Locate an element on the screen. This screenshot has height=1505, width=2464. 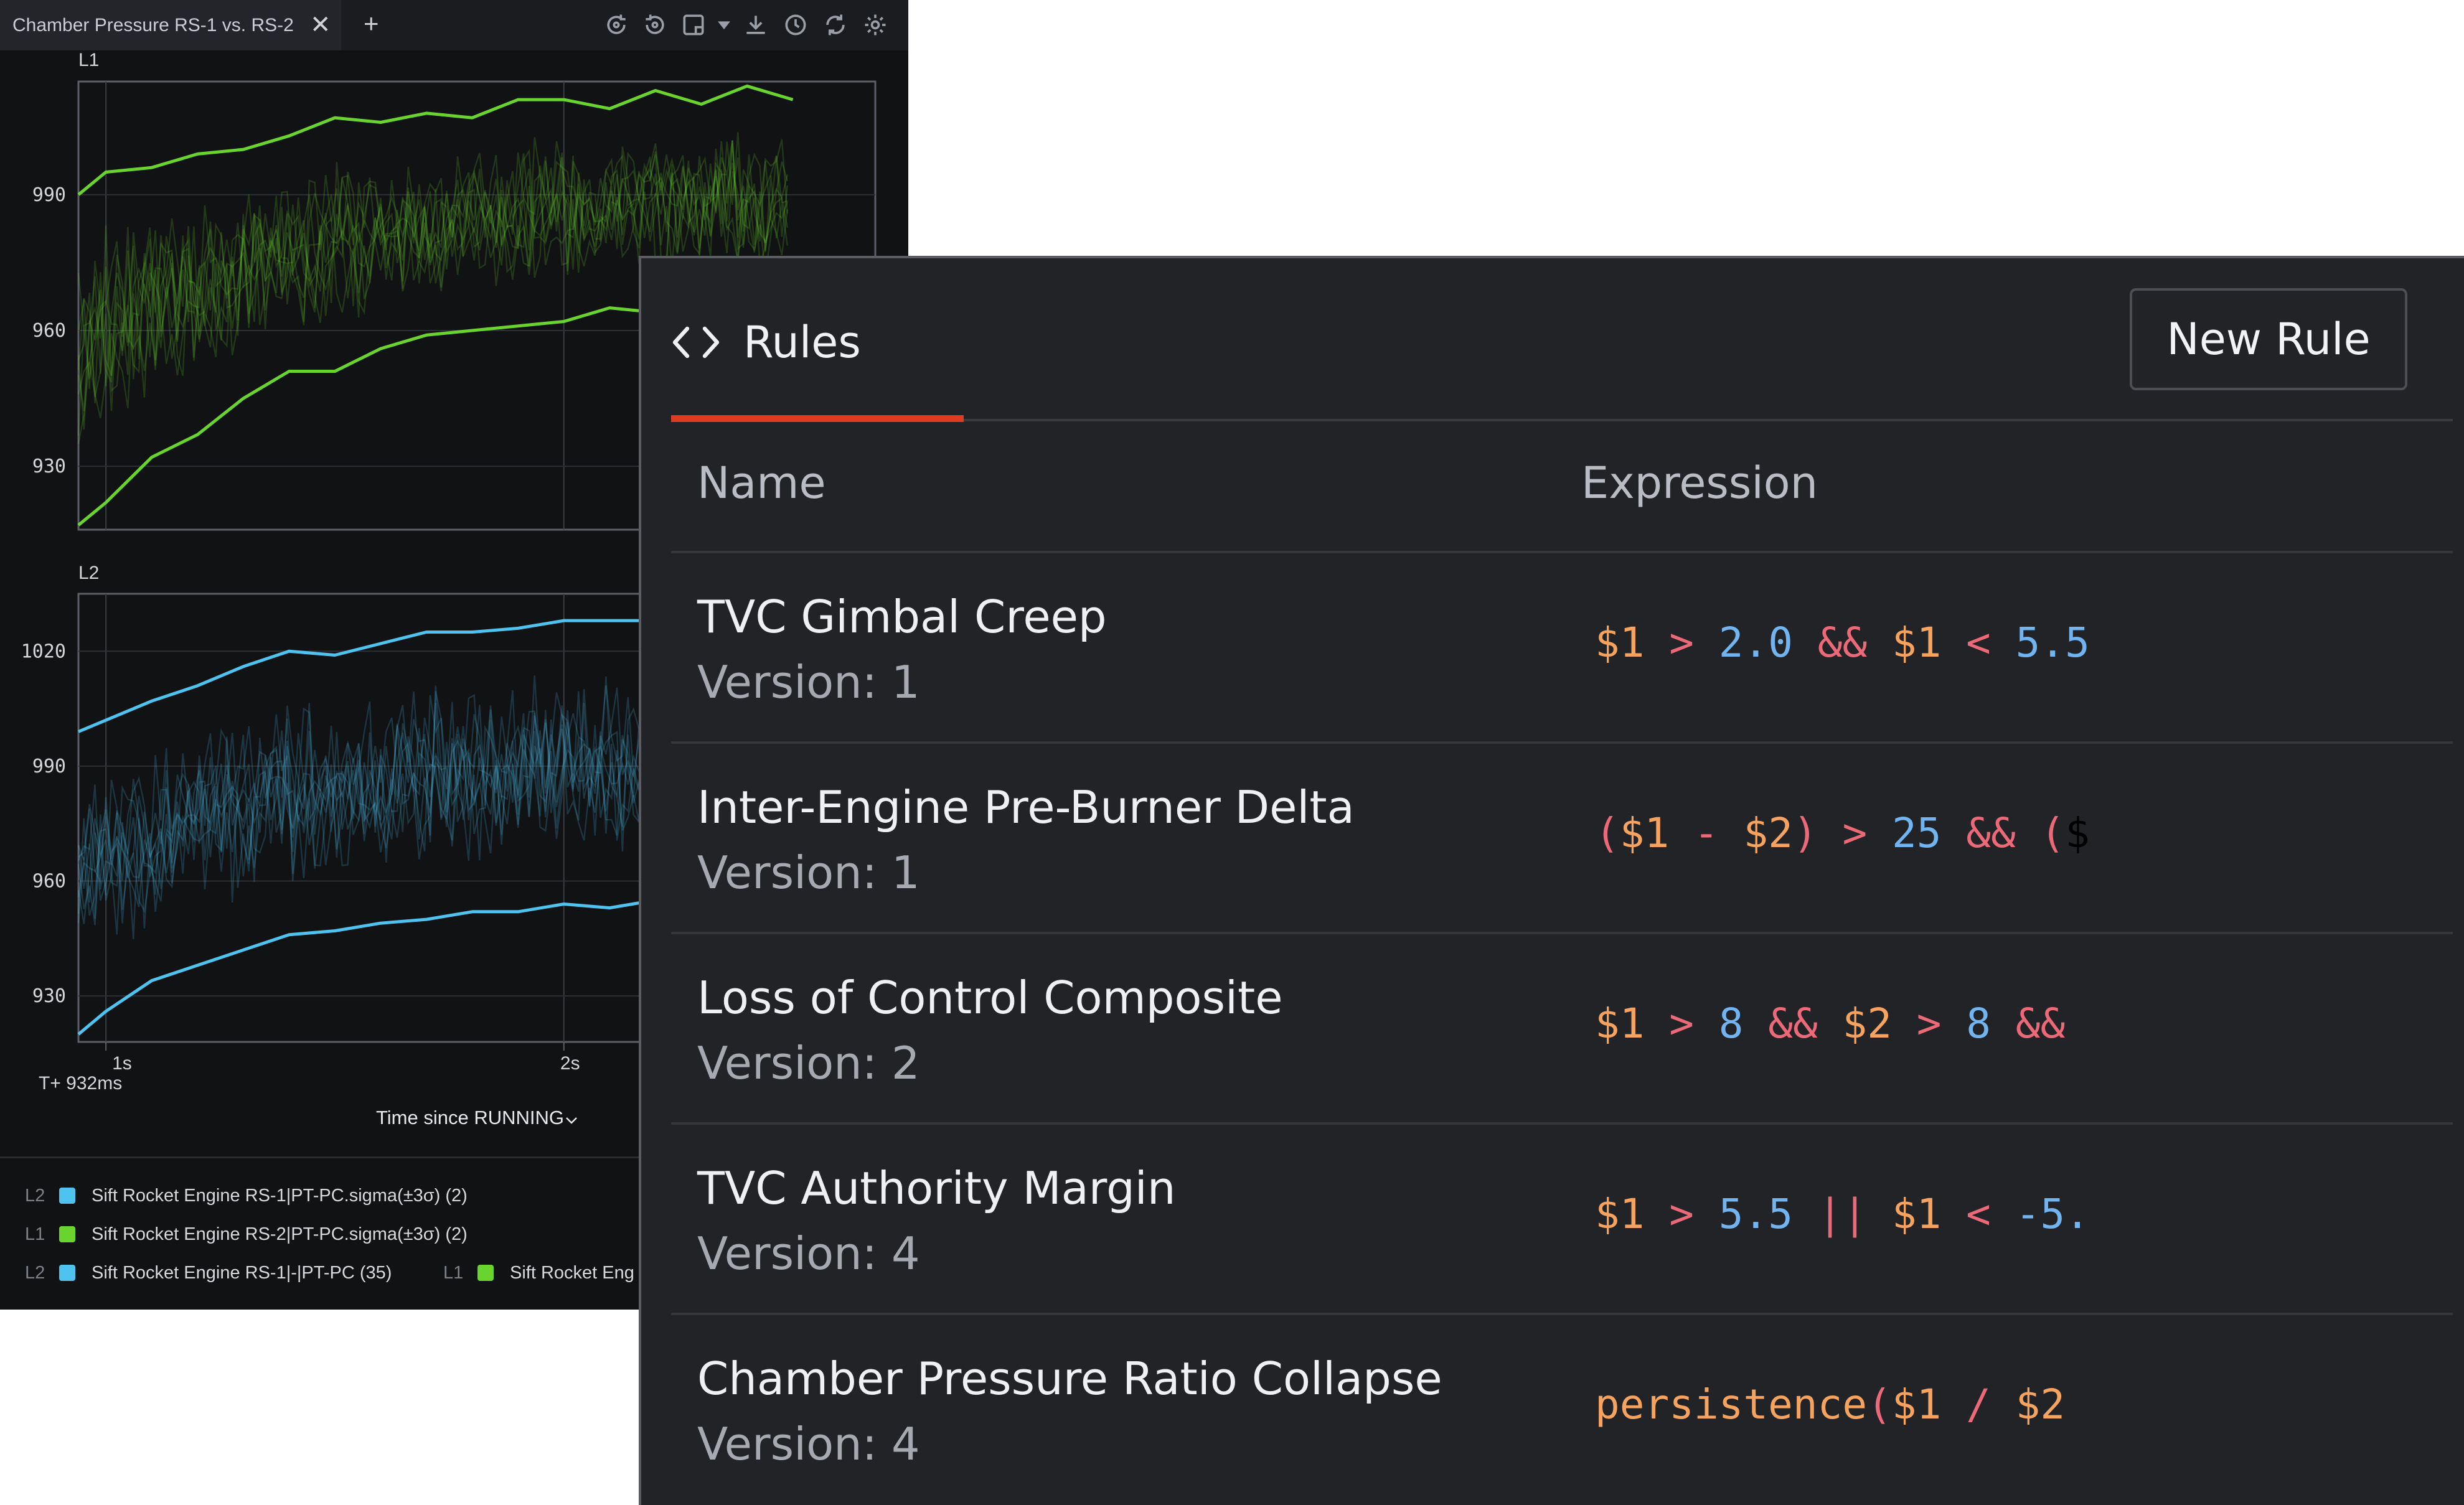
x-tick-label: 2s is located at coordinates (570, 1063).